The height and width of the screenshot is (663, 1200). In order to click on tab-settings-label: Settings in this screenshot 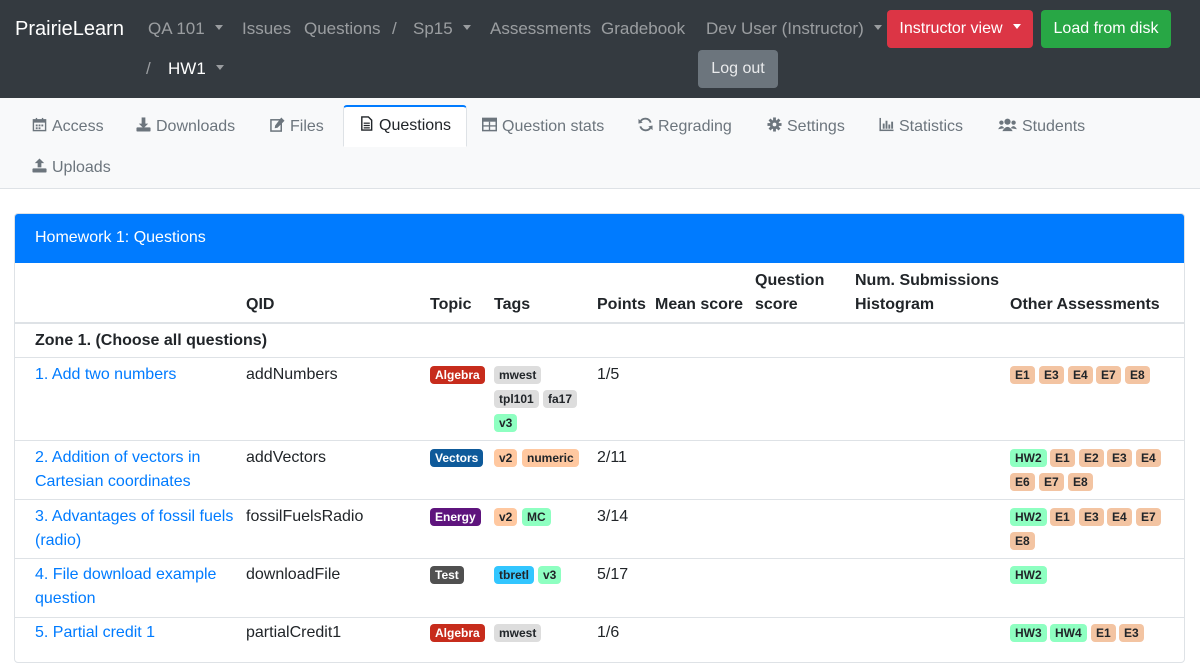, I will do `click(816, 126)`.